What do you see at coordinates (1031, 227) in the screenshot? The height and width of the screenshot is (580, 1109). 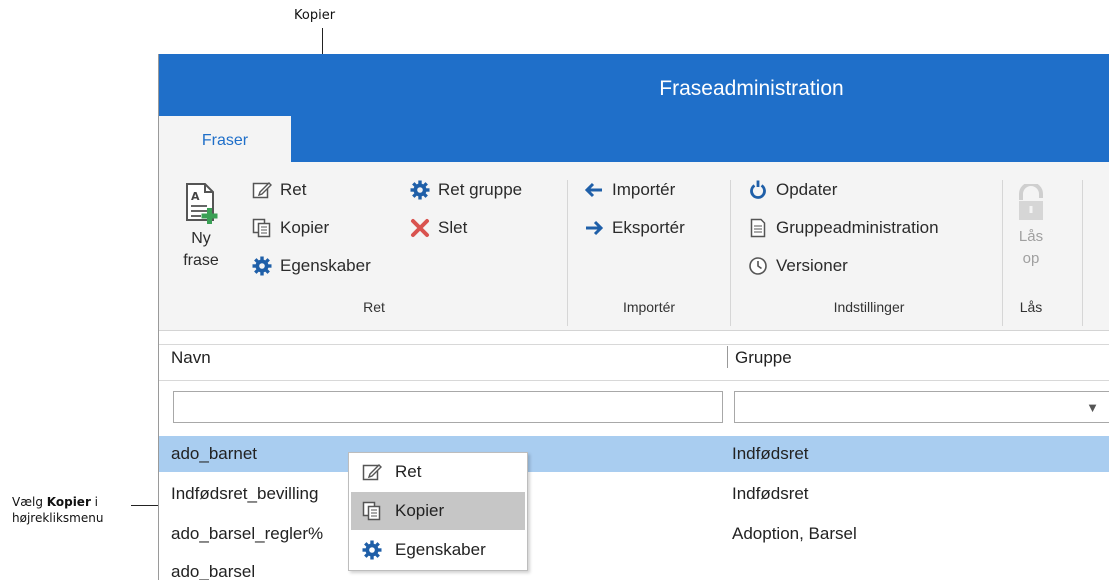 I see `unlock-button: Lås op` at bounding box center [1031, 227].